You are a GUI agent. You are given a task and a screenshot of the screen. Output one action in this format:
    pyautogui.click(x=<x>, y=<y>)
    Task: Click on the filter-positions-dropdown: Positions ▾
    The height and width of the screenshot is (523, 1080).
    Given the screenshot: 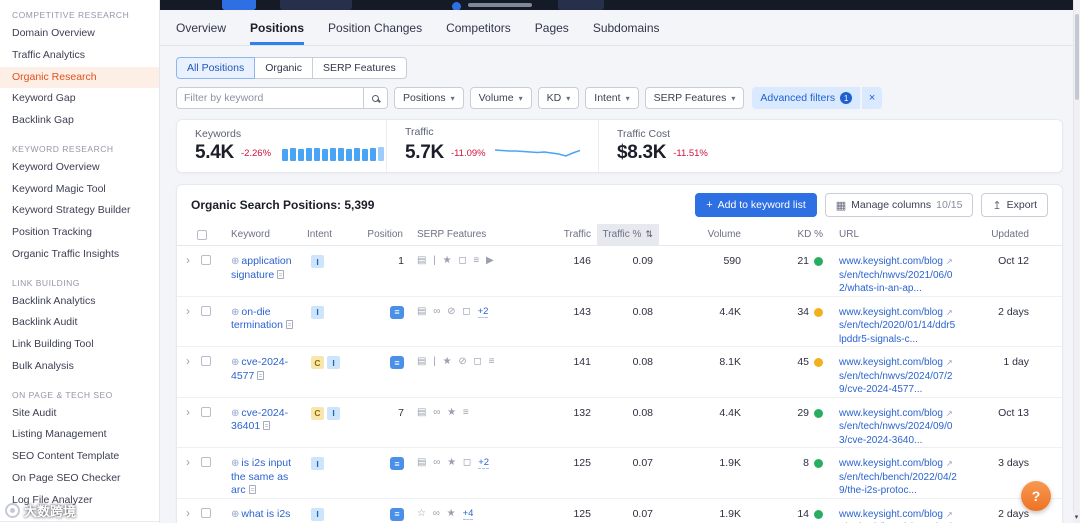 What is the action you would take?
    pyautogui.click(x=429, y=98)
    